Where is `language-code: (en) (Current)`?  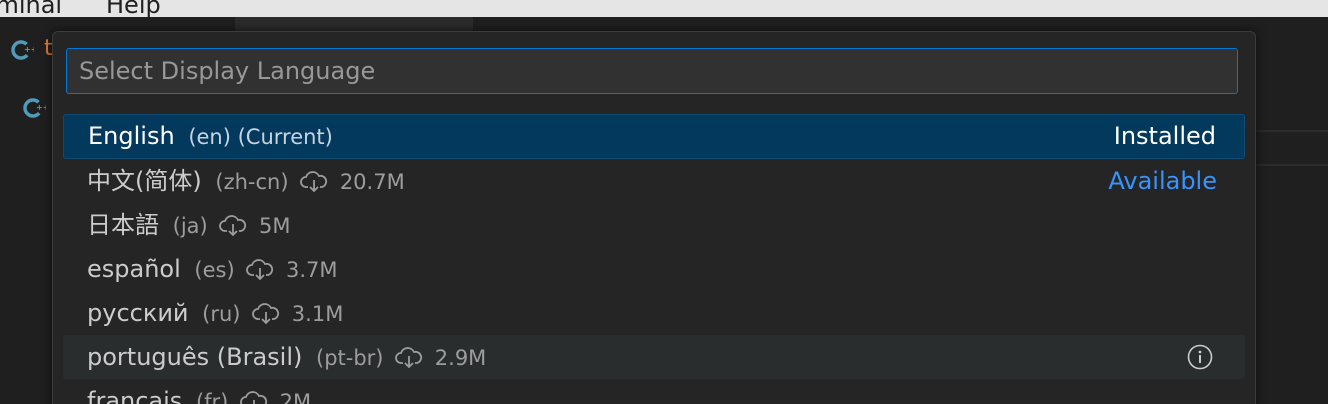
language-code: (en) (Current) is located at coordinates (260, 137).